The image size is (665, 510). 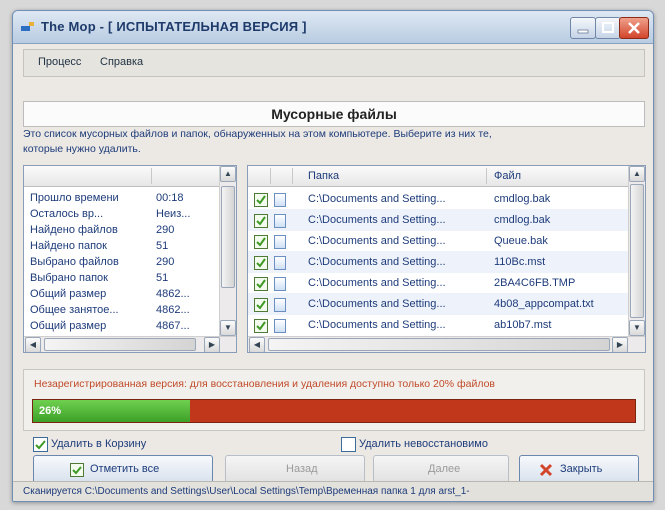 What do you see at coordinates (74, 262) in the screenshot?
I see `stat-label: Выбрано файлов` at bounding box center [74, 262].